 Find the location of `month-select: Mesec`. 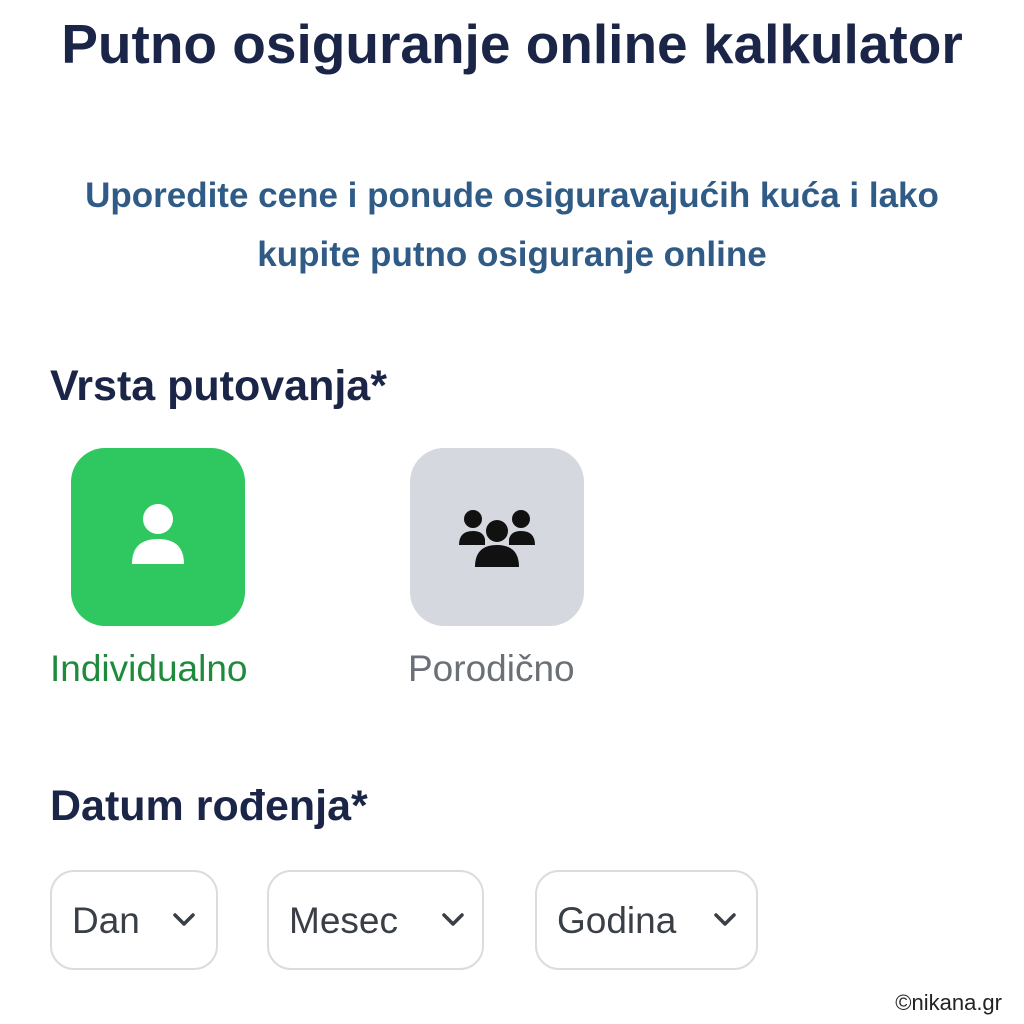

month-select: Mesec is located at coordinates (375, 920).